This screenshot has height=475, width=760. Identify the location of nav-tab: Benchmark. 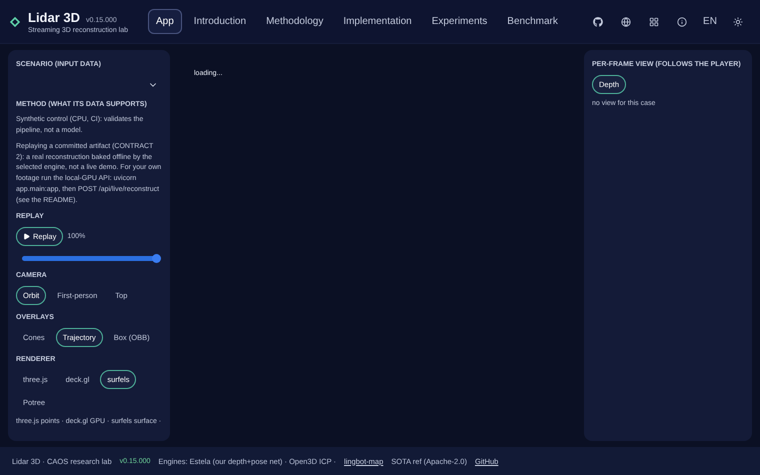
(532, 21).